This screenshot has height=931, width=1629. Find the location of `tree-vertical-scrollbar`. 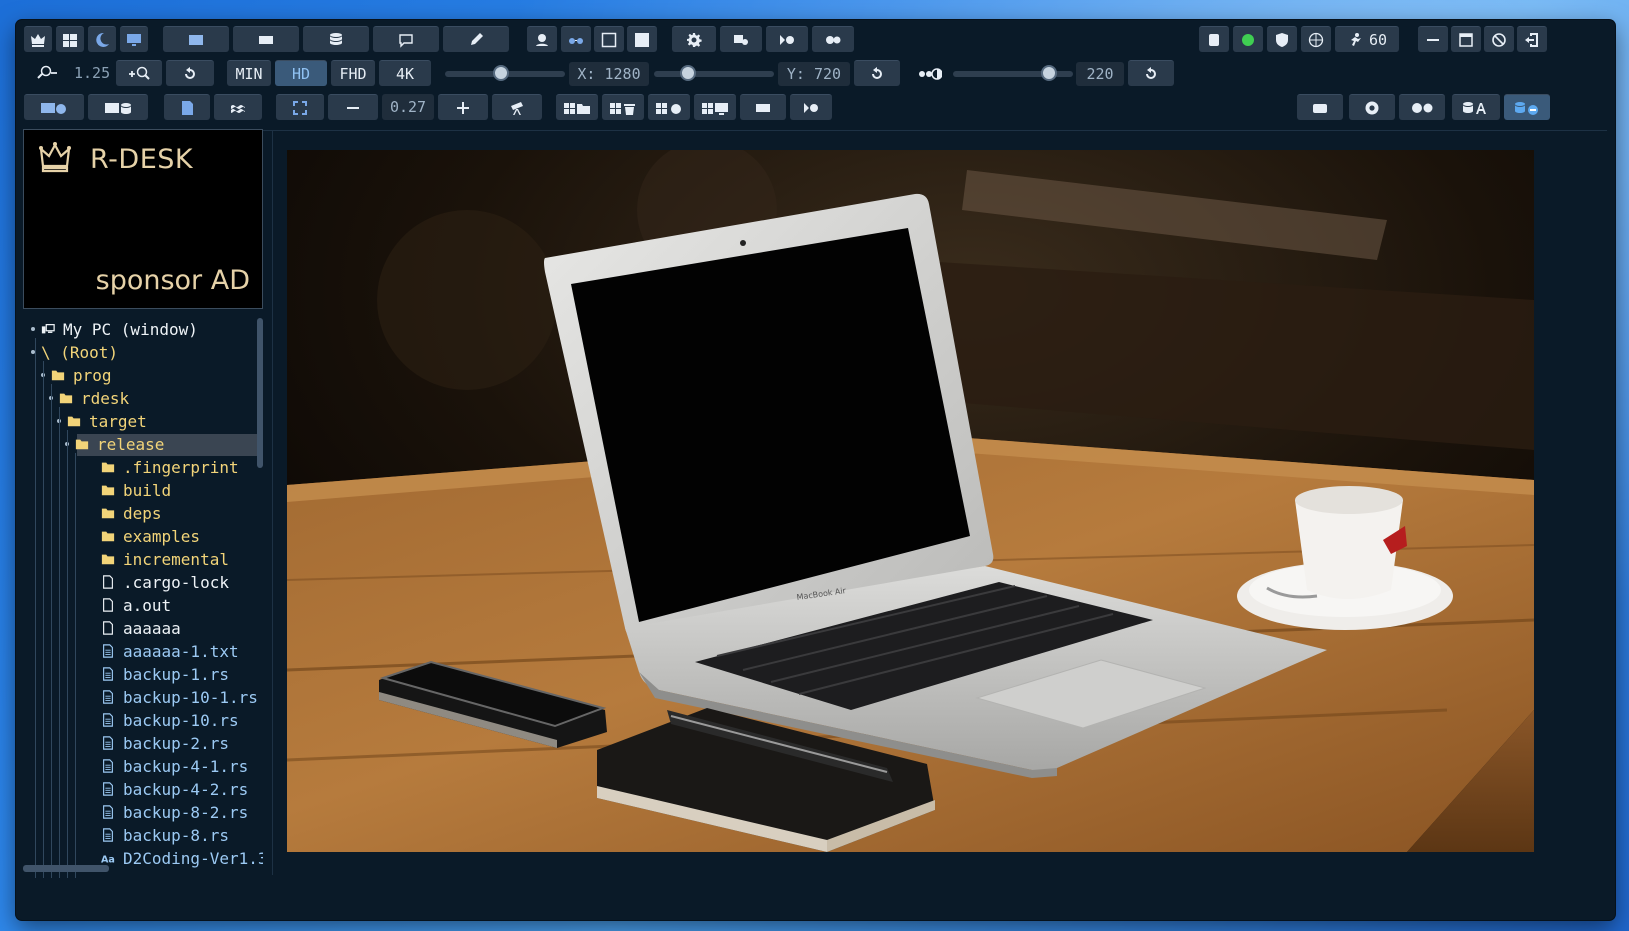

tree-vertical-scrollbar is located at coordinates (260, 393).